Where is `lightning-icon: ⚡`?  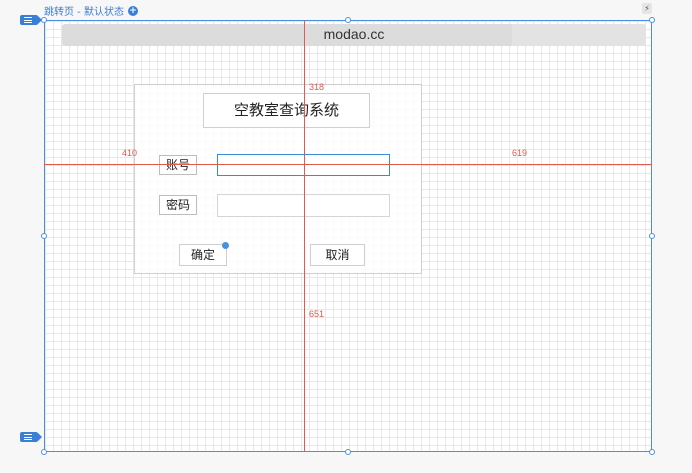 lightning-icon: ⚡ is located at coordinates (647, 8).